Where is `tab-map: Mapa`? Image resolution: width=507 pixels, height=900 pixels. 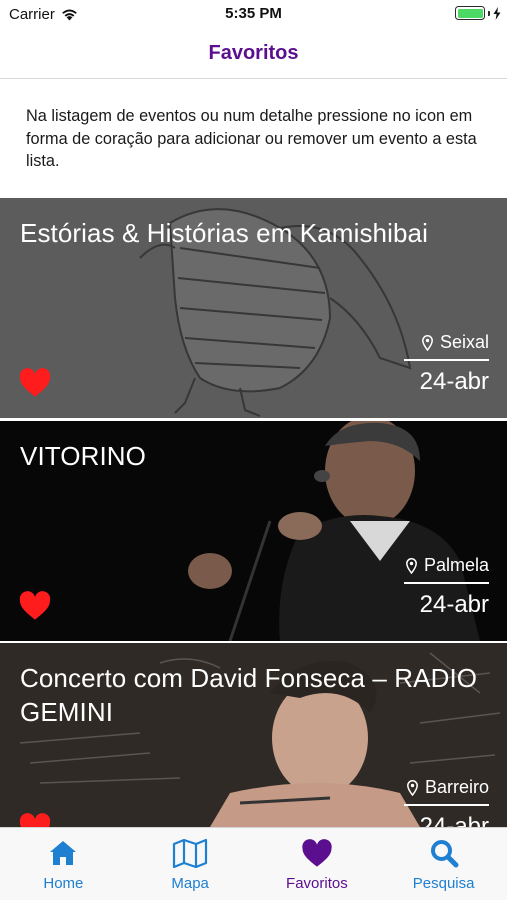
tab-map: Mapa is located at coordinates (190, 864).